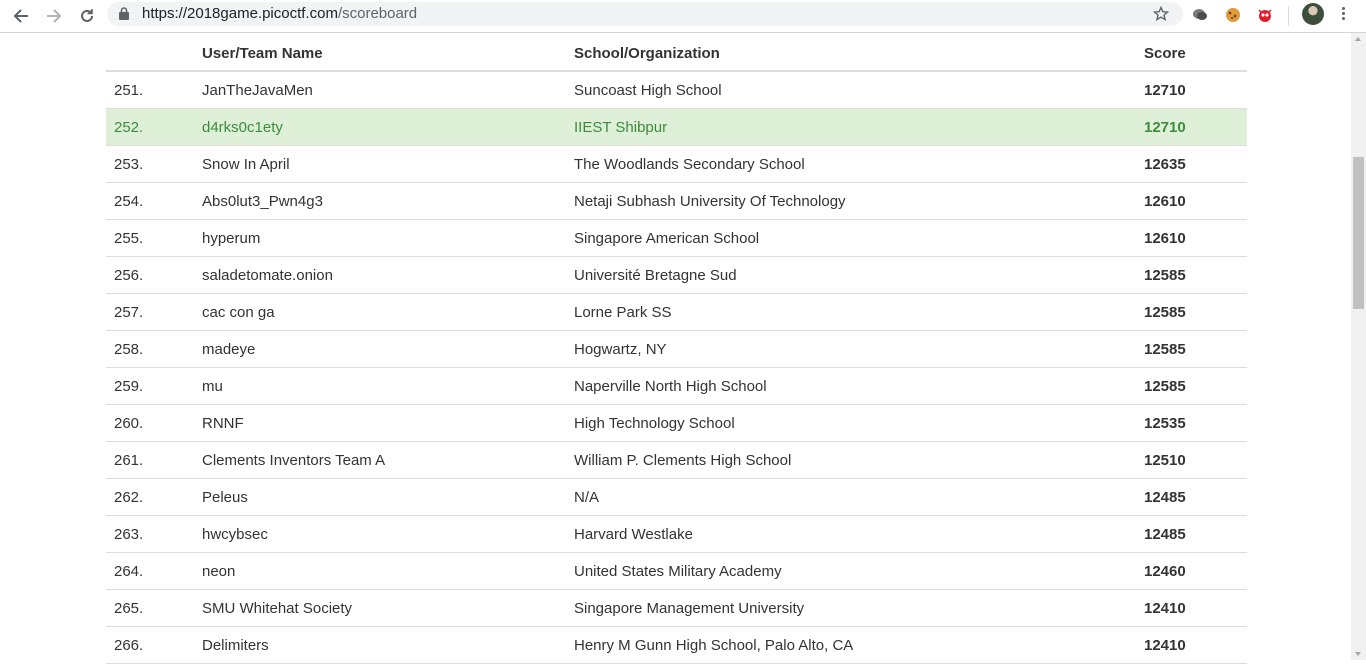 This screenshot has width=1366, height=664. Describe the element at coordinates (225, 497) in the screenshot. I see `team-name-cell: Peleus` at that location.